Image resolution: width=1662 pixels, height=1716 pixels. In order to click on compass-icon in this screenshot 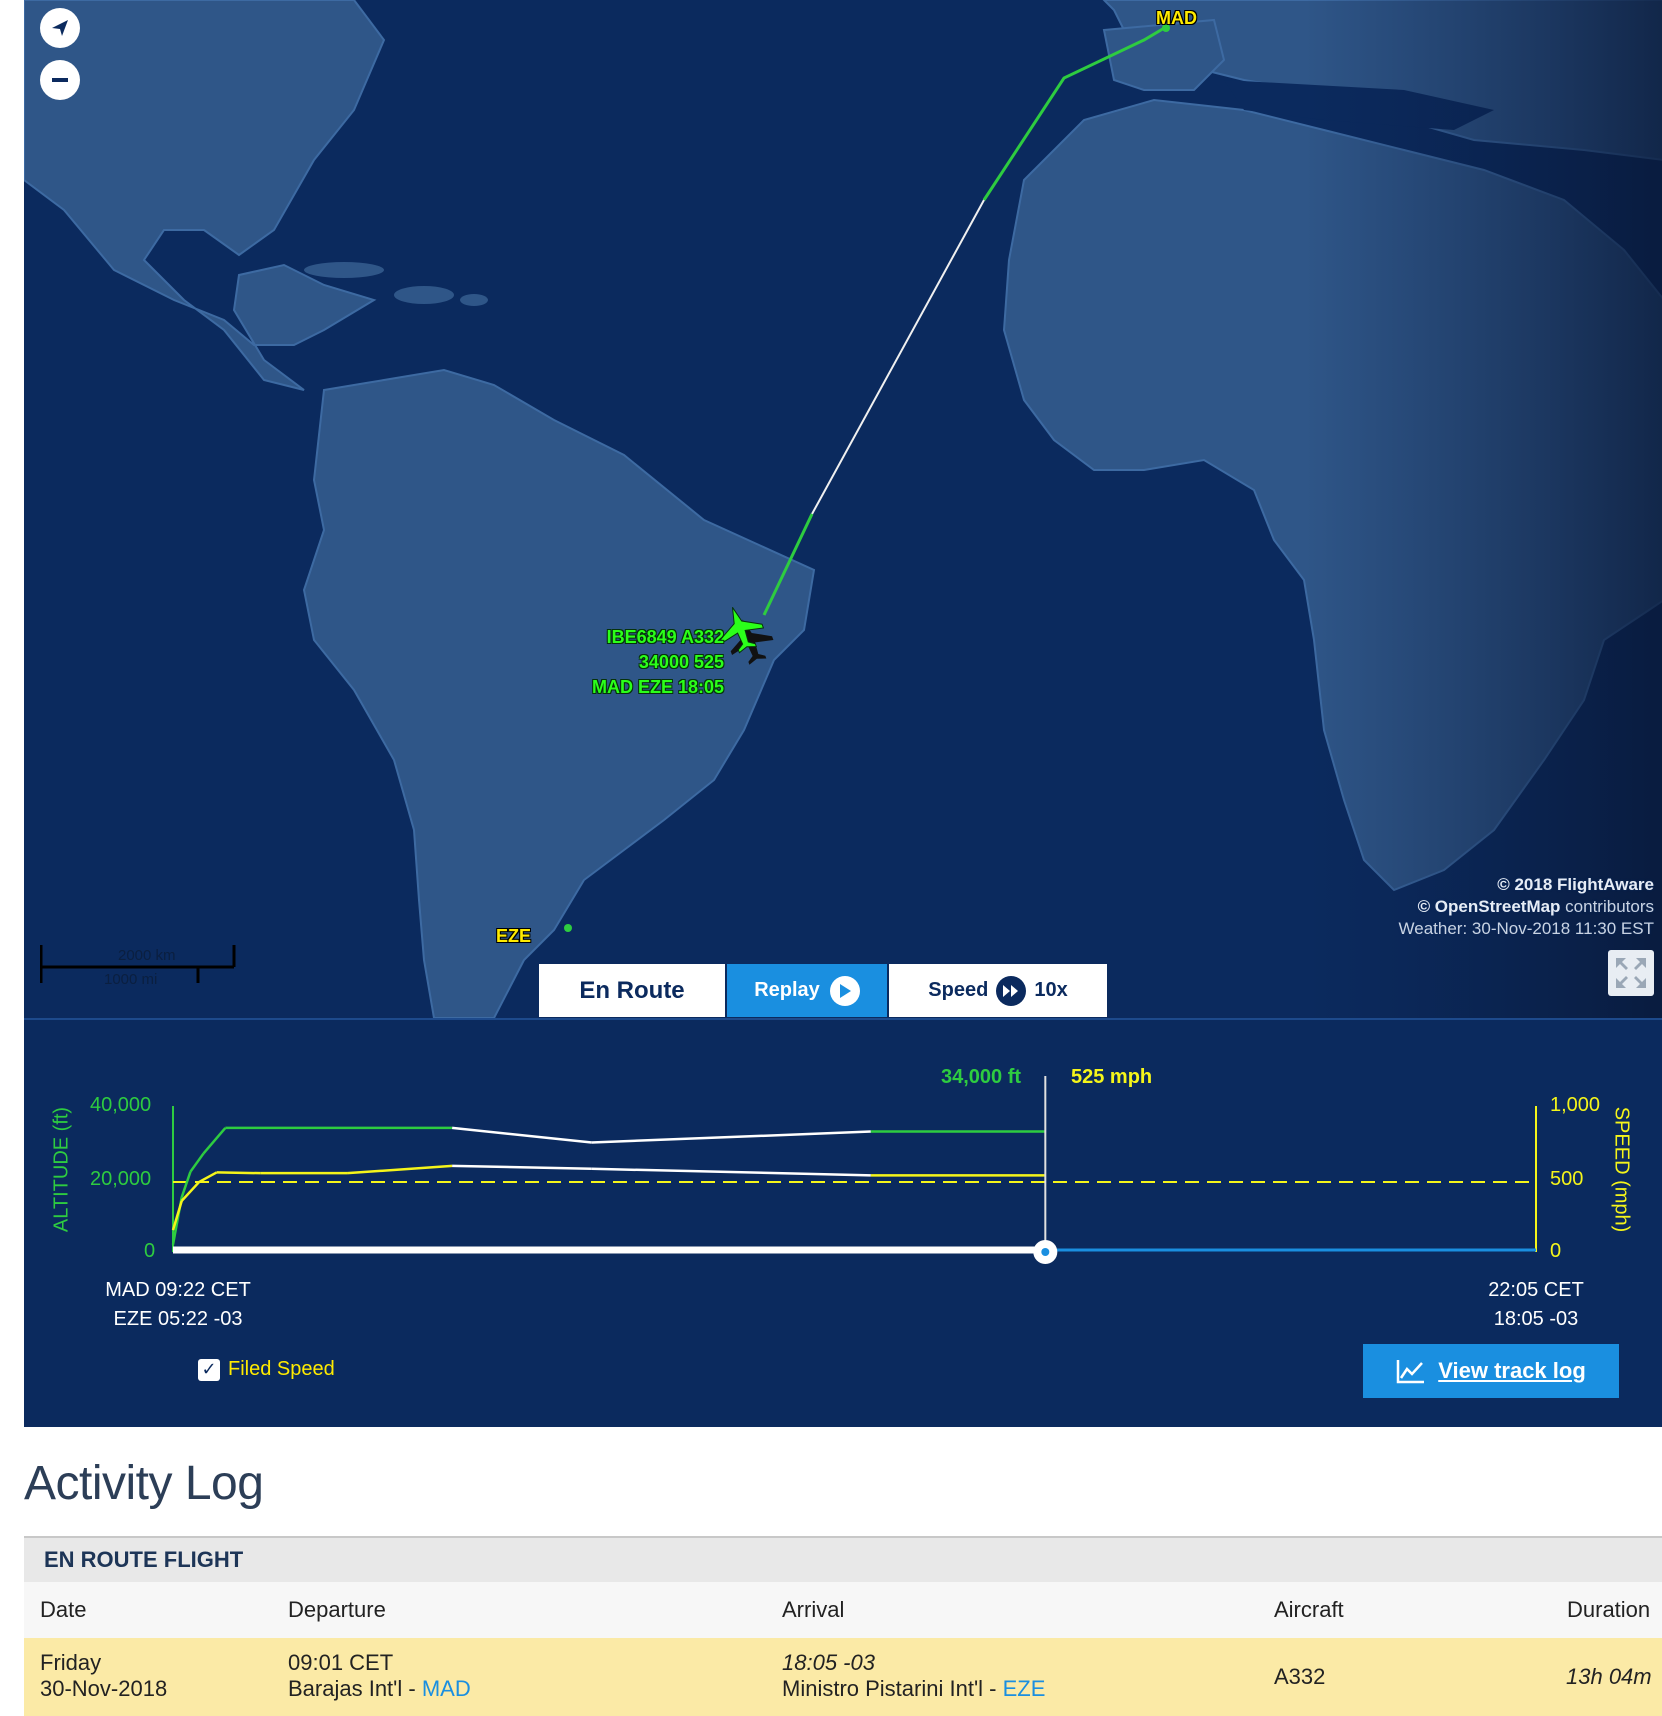, I will do `click(60, 28)`.